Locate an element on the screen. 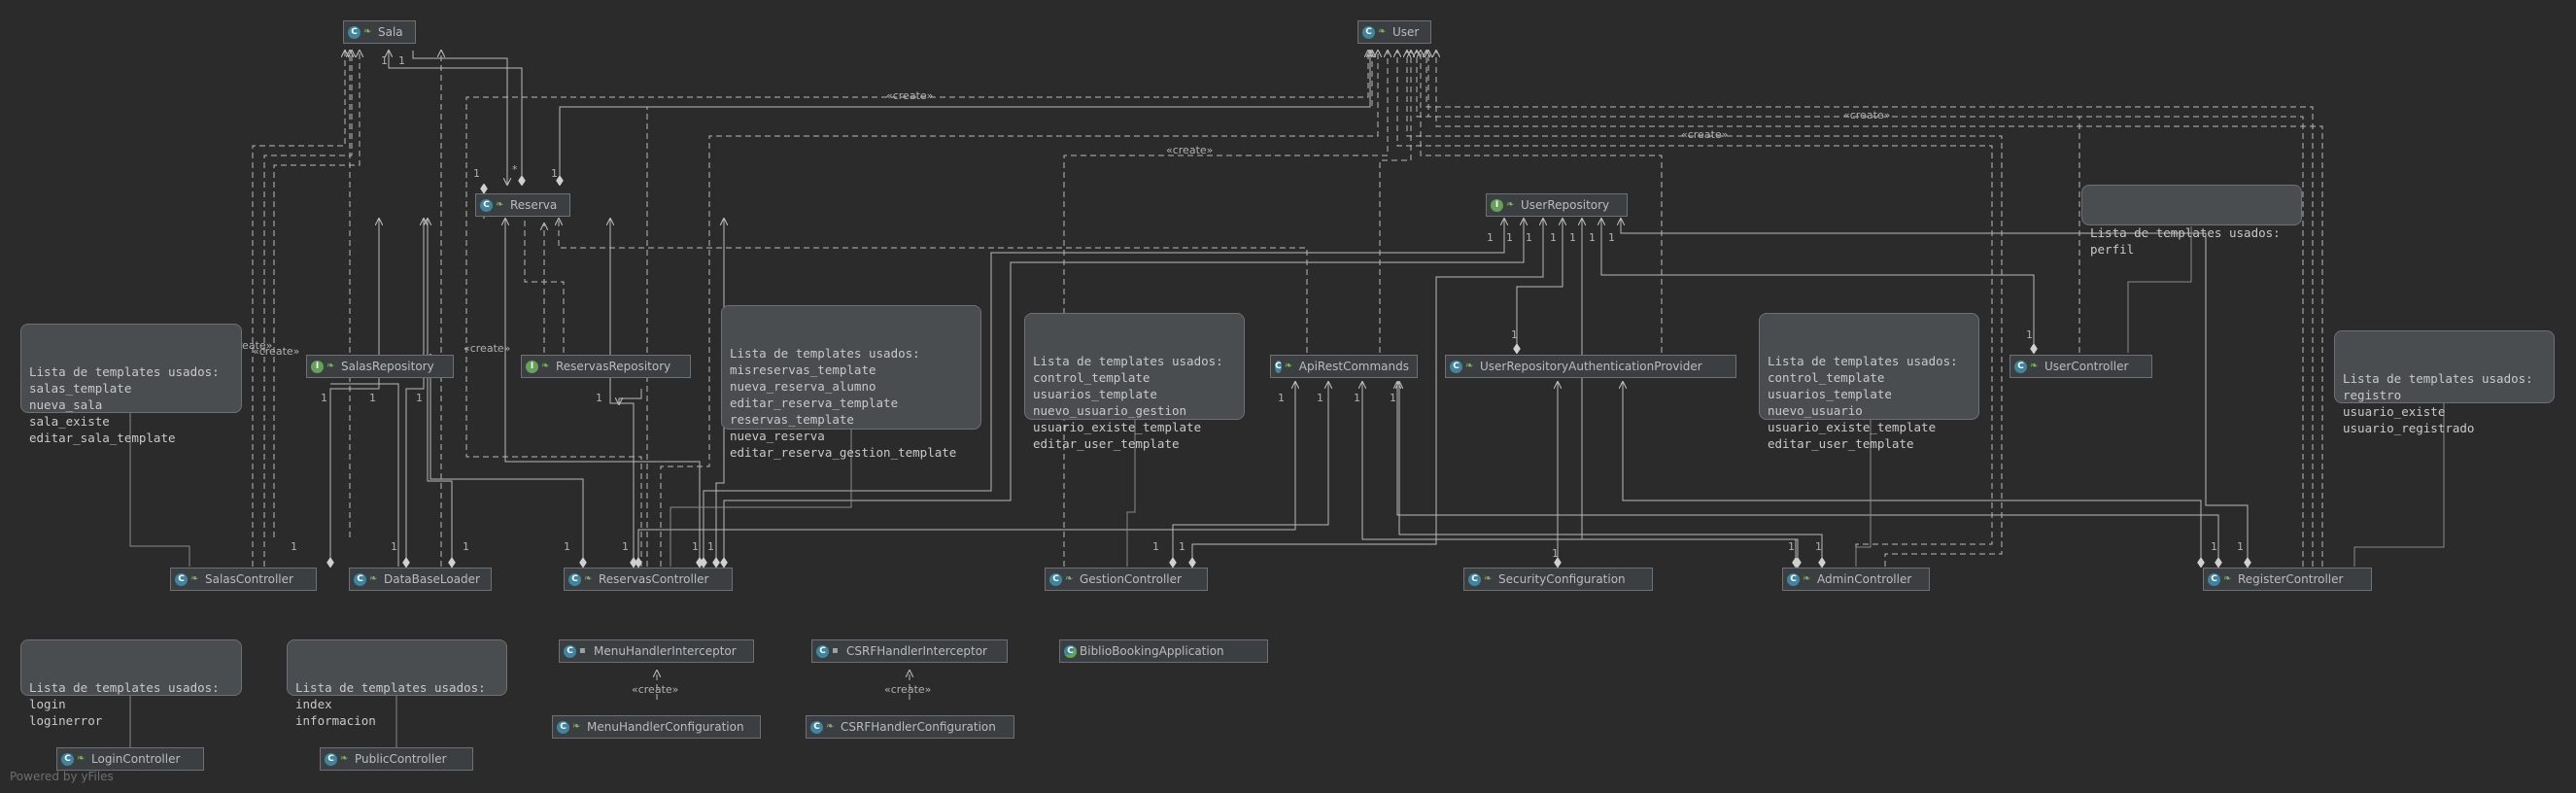  class-name: SalasController is located at coordinates (249, 579).